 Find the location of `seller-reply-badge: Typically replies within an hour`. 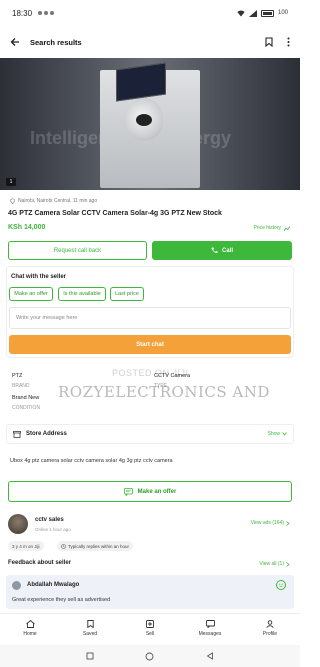

seller-reply-badge: Typically replies within an hour is located at coordinates (95, 546).